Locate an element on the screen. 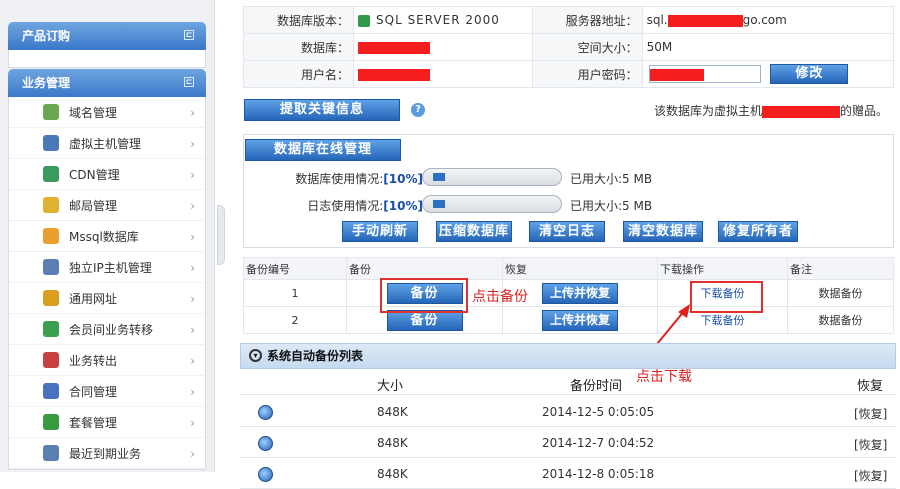  log-usage-label: 日志使用情况:[10%] is located at coordinates (365, 205).